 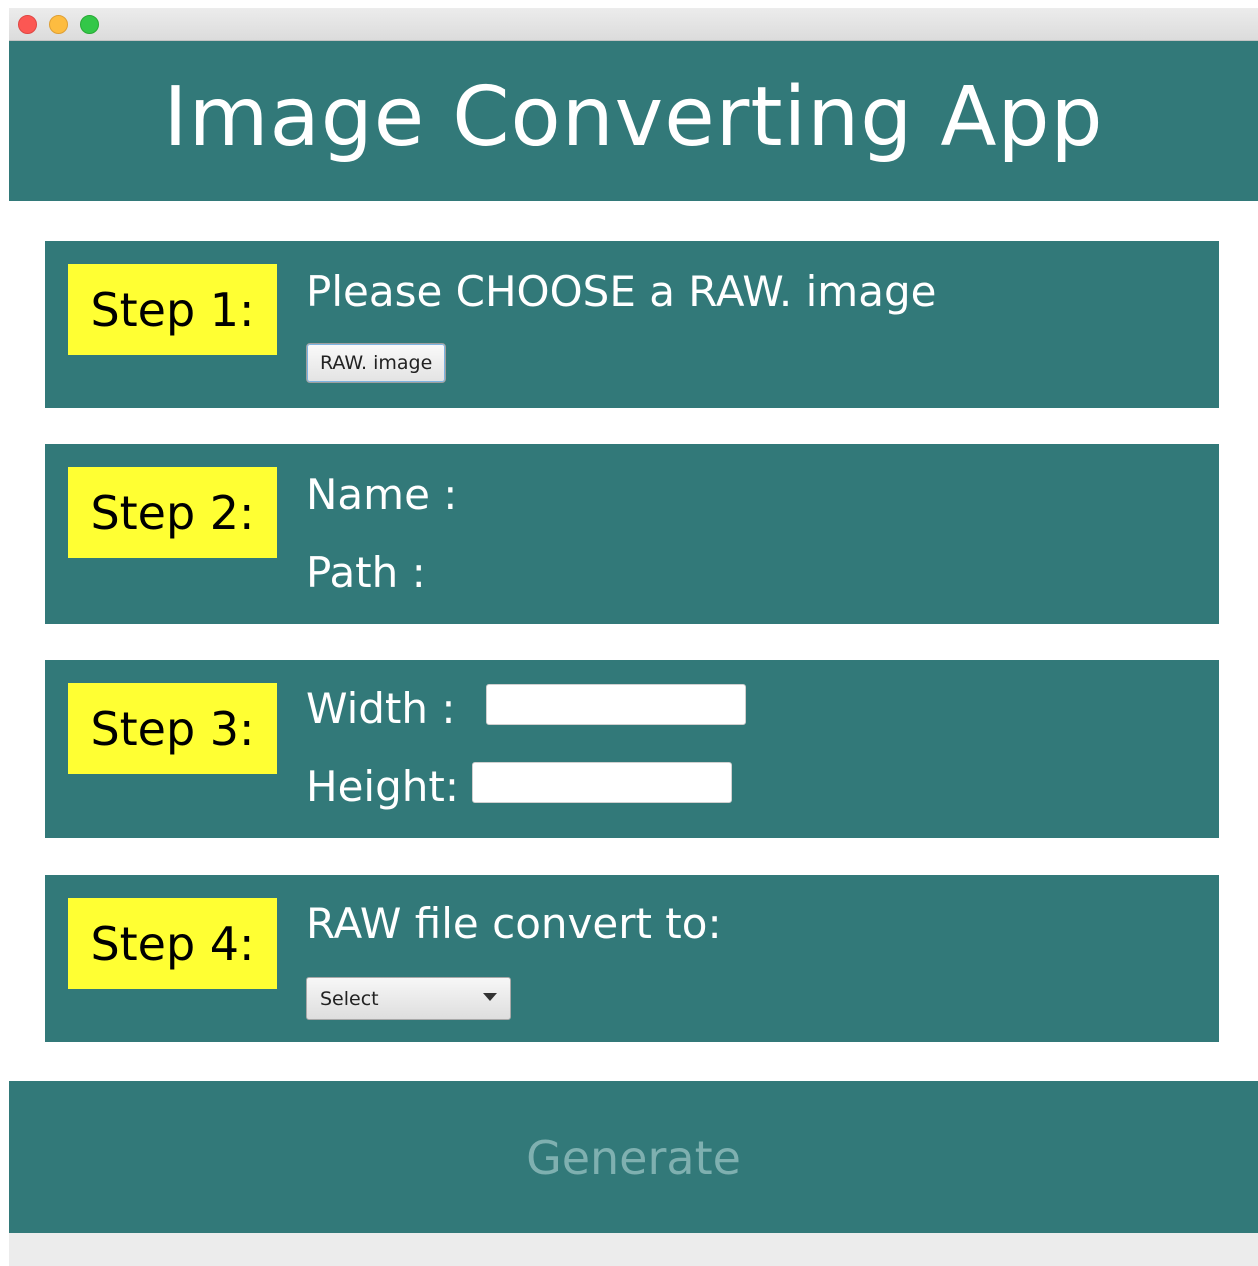 What do you see at coordinates (633, 1249) in the screenshot?
I see `window-bottom-strip` at bounding box center [633, 1249].